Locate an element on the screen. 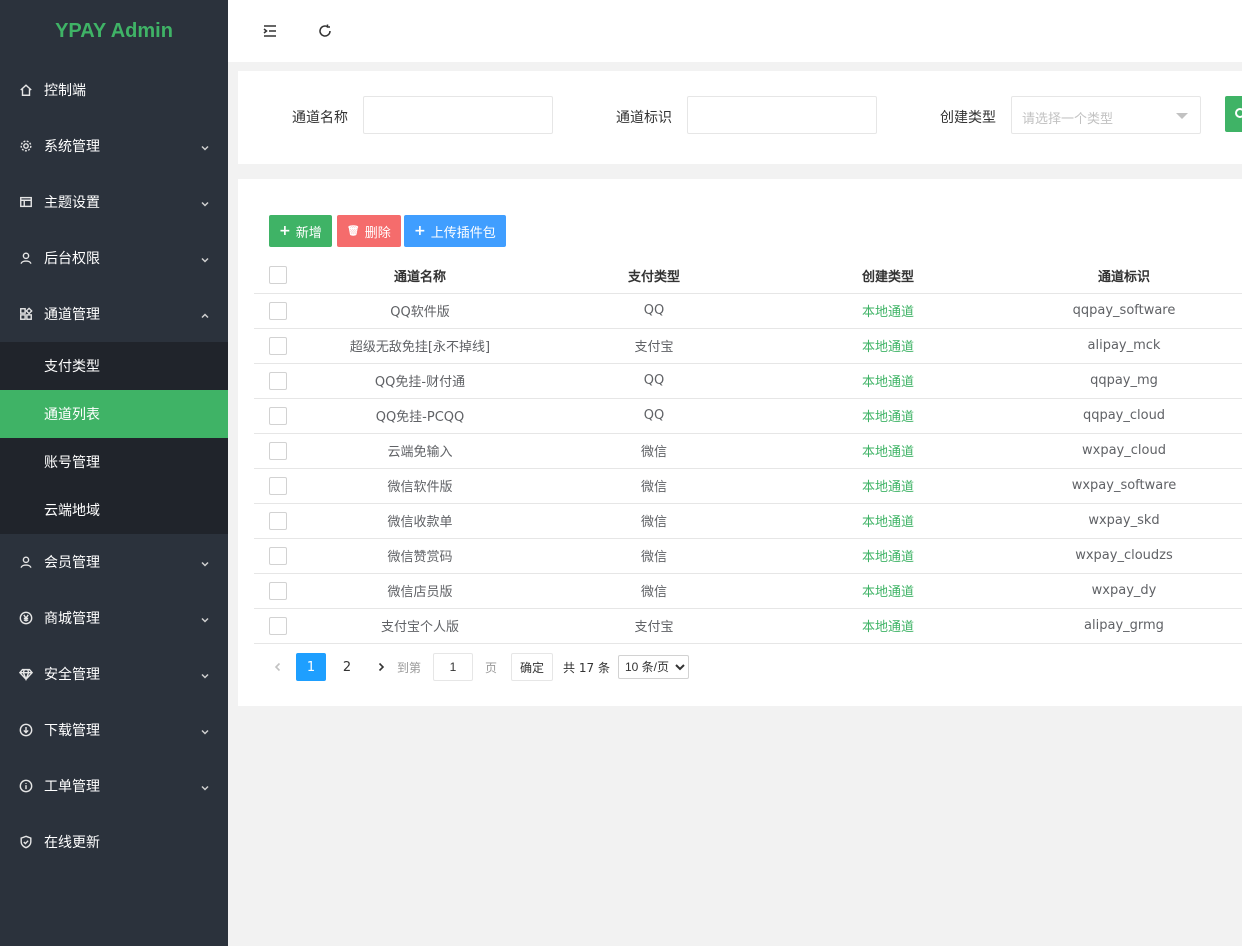 The width and height of the screenshot is (1242, 946). column-header-pay-type: 支付类型 is located at coordinates (654, 276).